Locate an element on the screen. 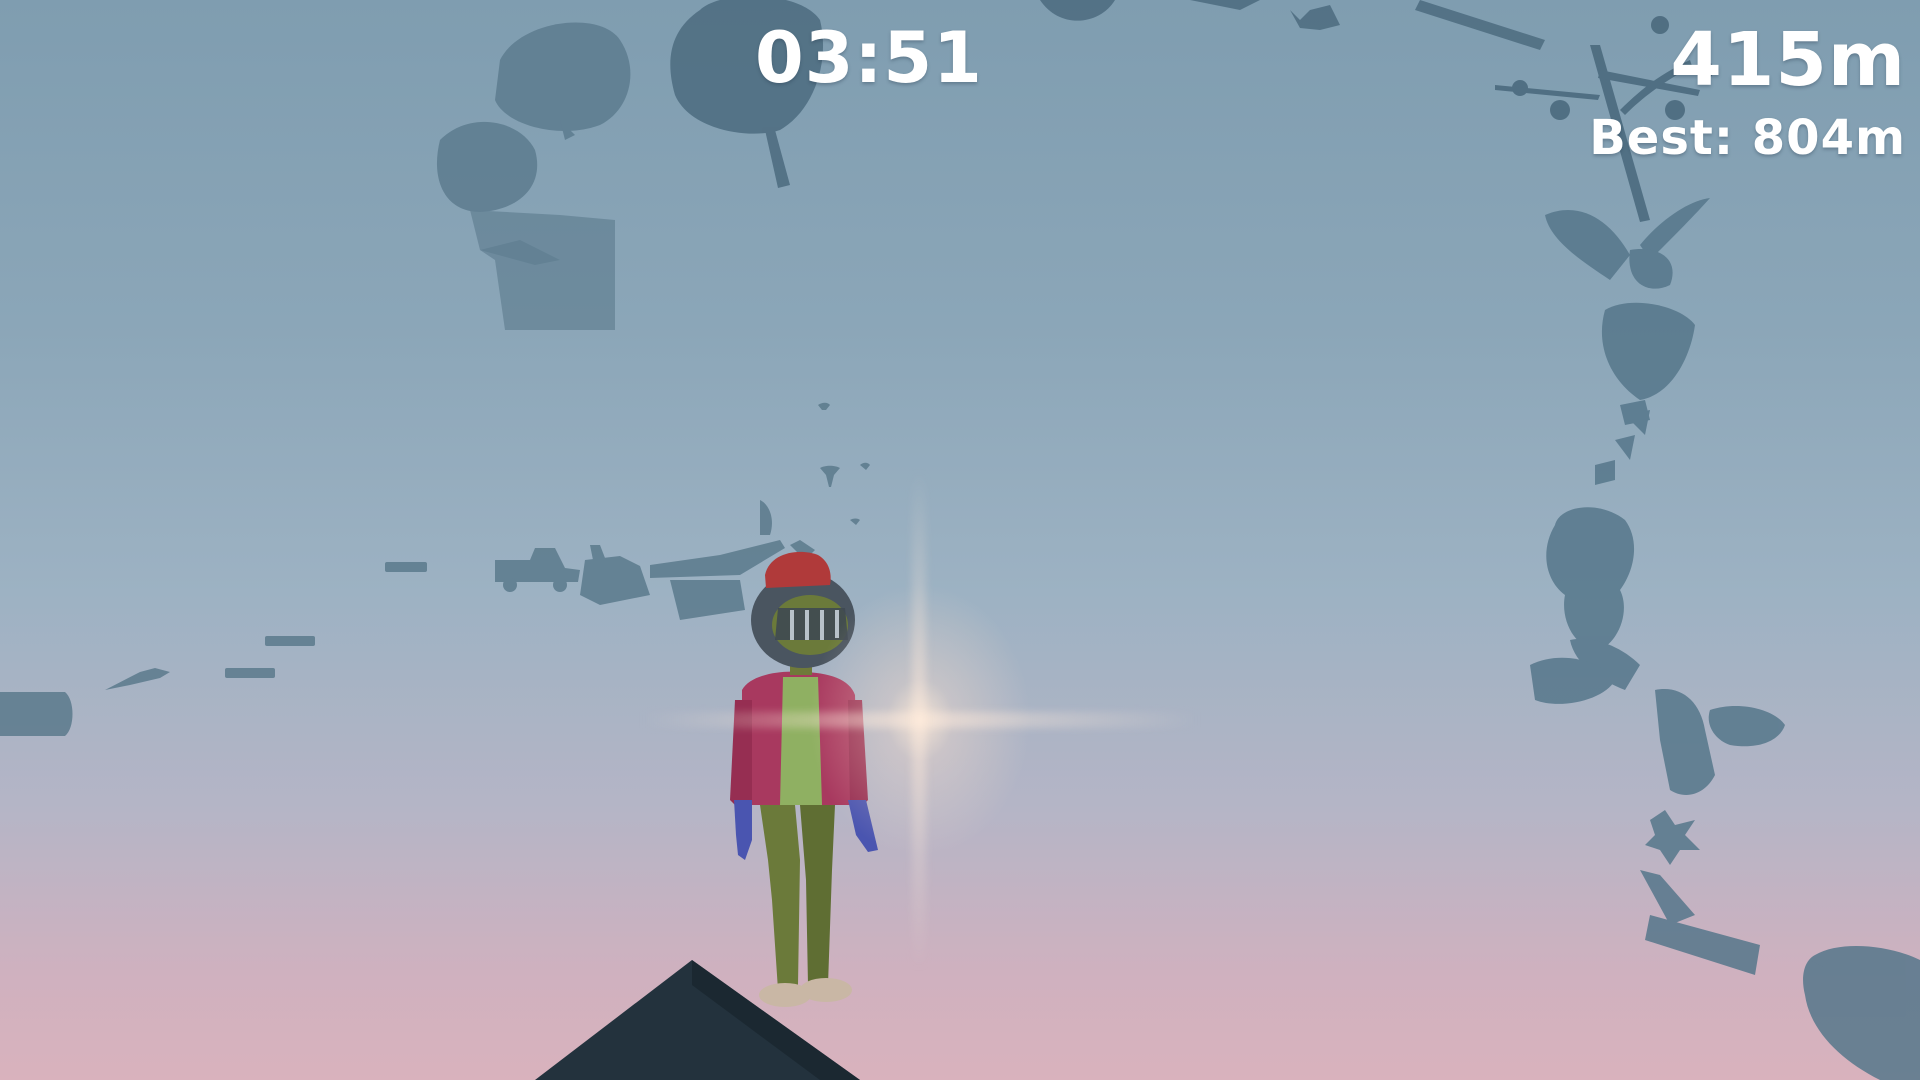 The image size is (1920, 1080). distant-objects-horizon is located at coordinates (435, 569).